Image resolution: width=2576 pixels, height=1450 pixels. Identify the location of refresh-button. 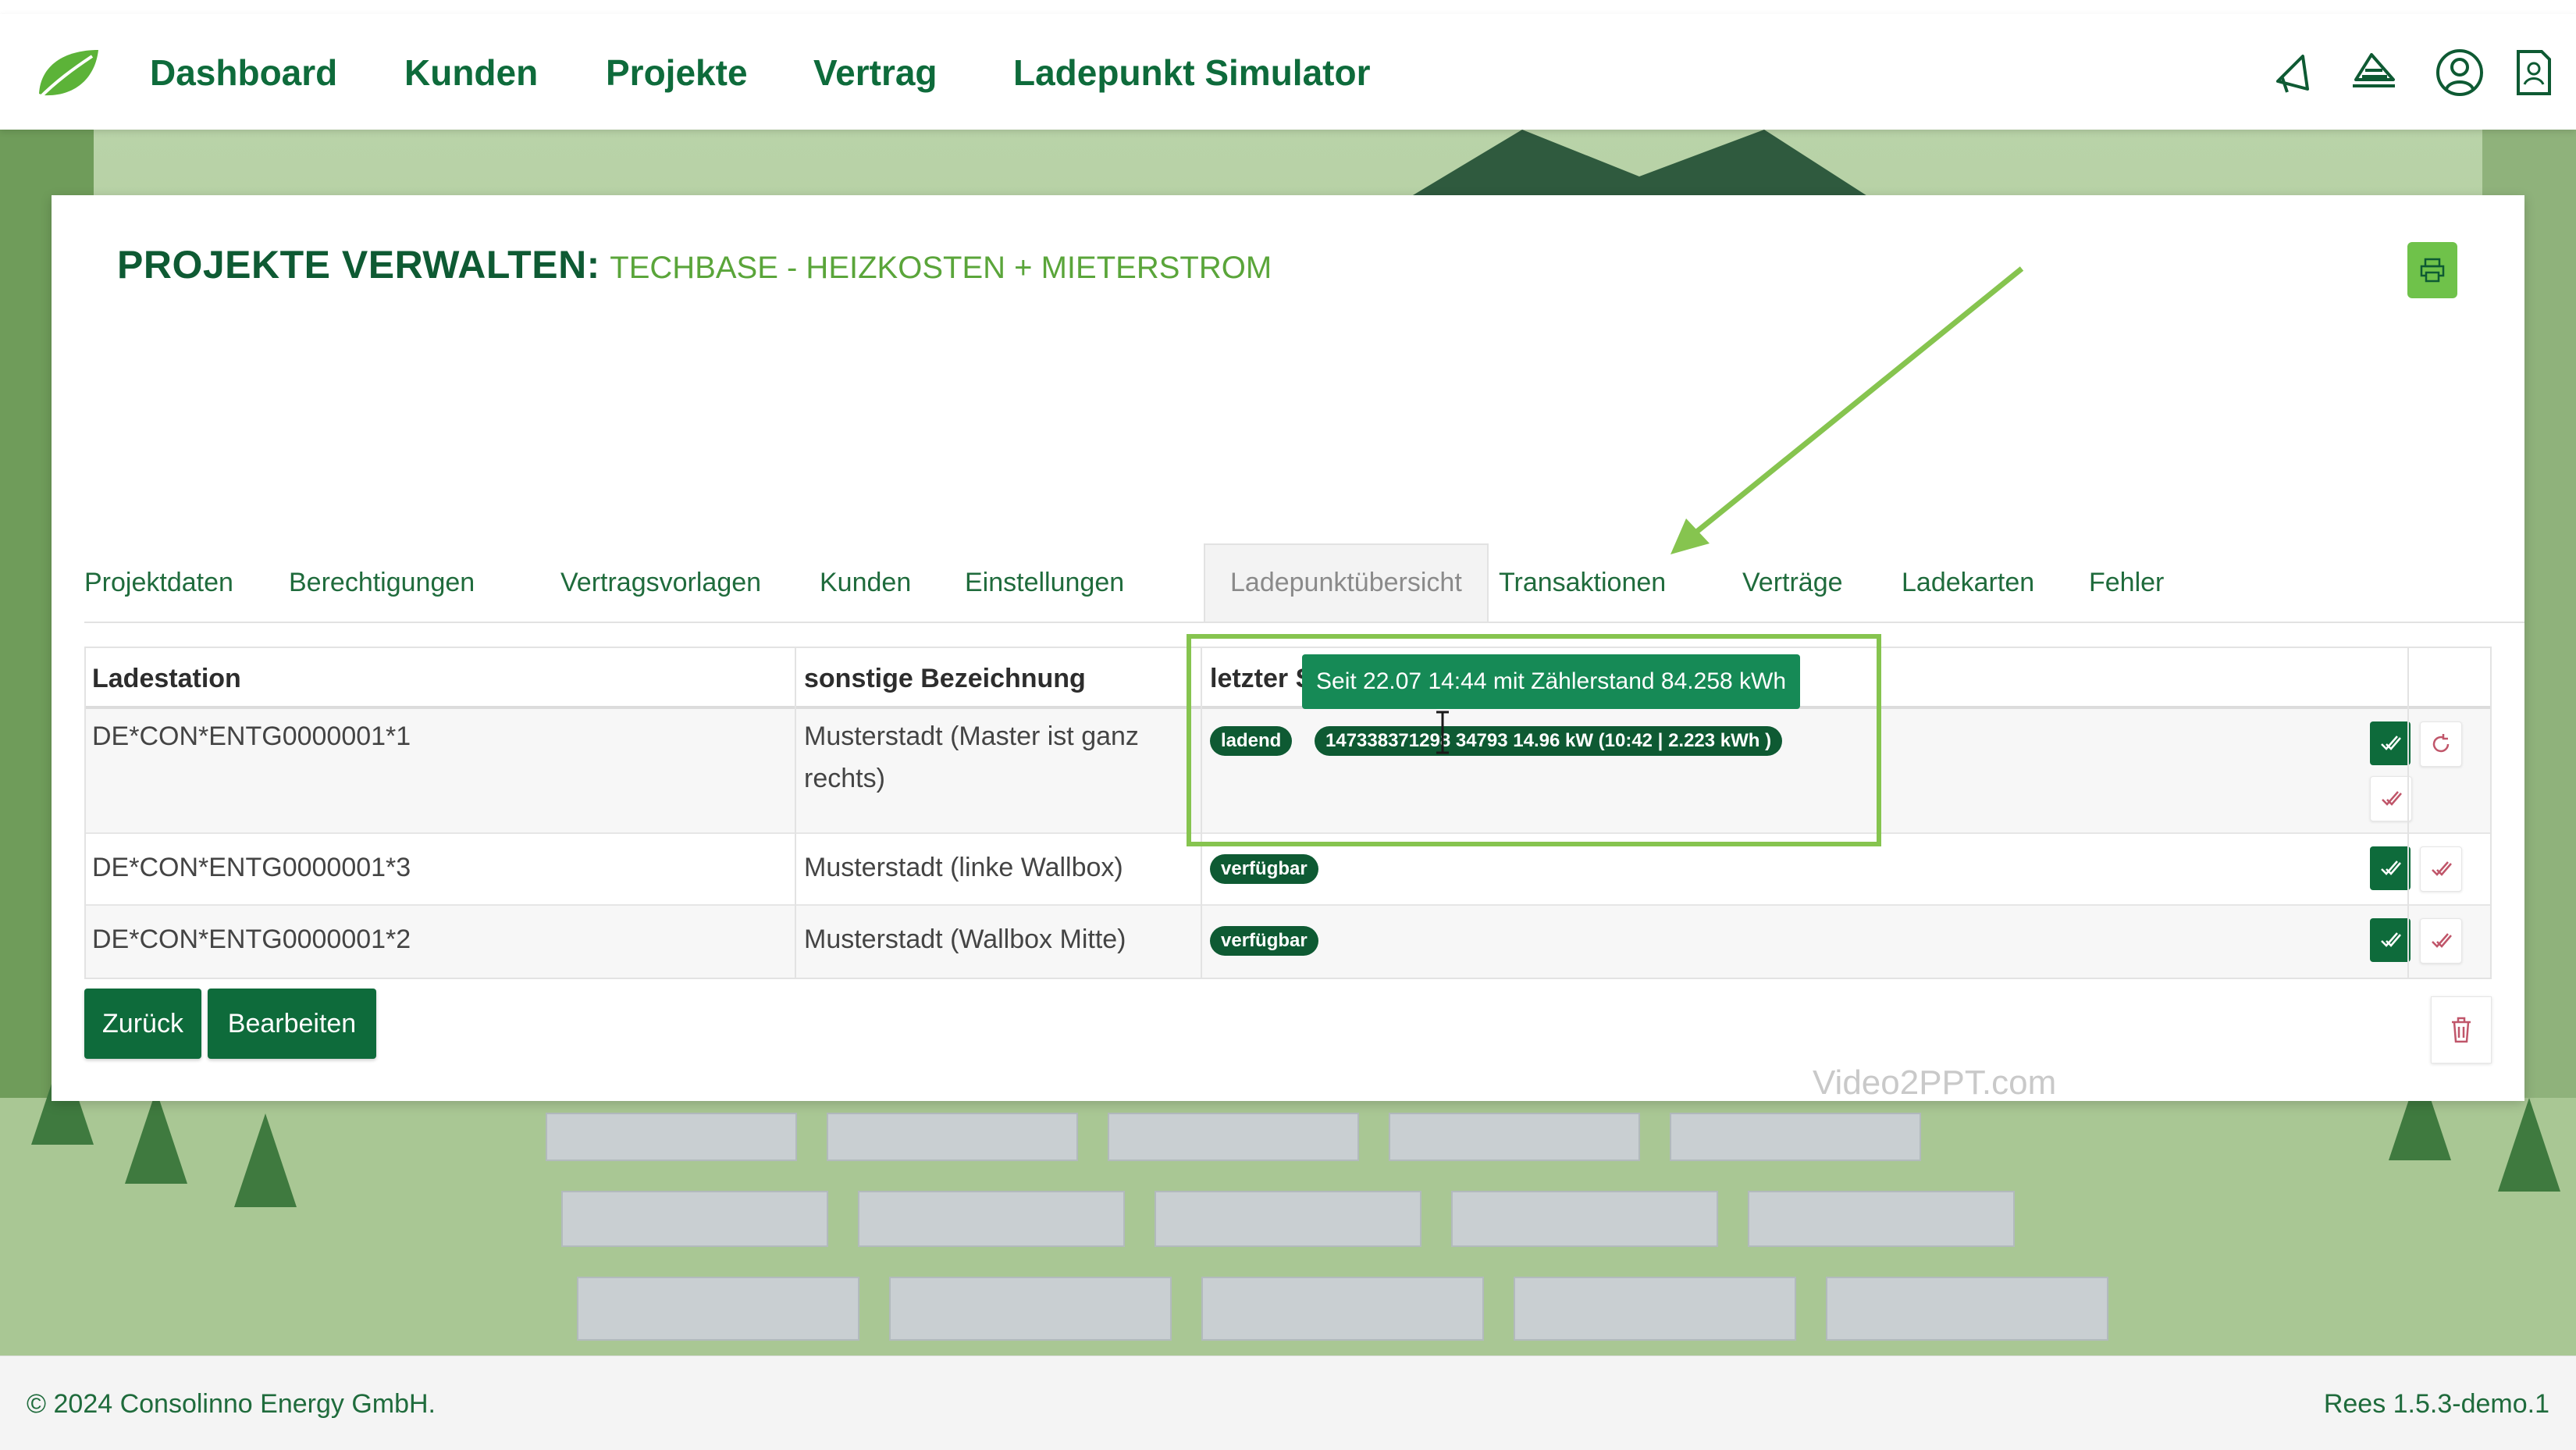
(2441, 744).